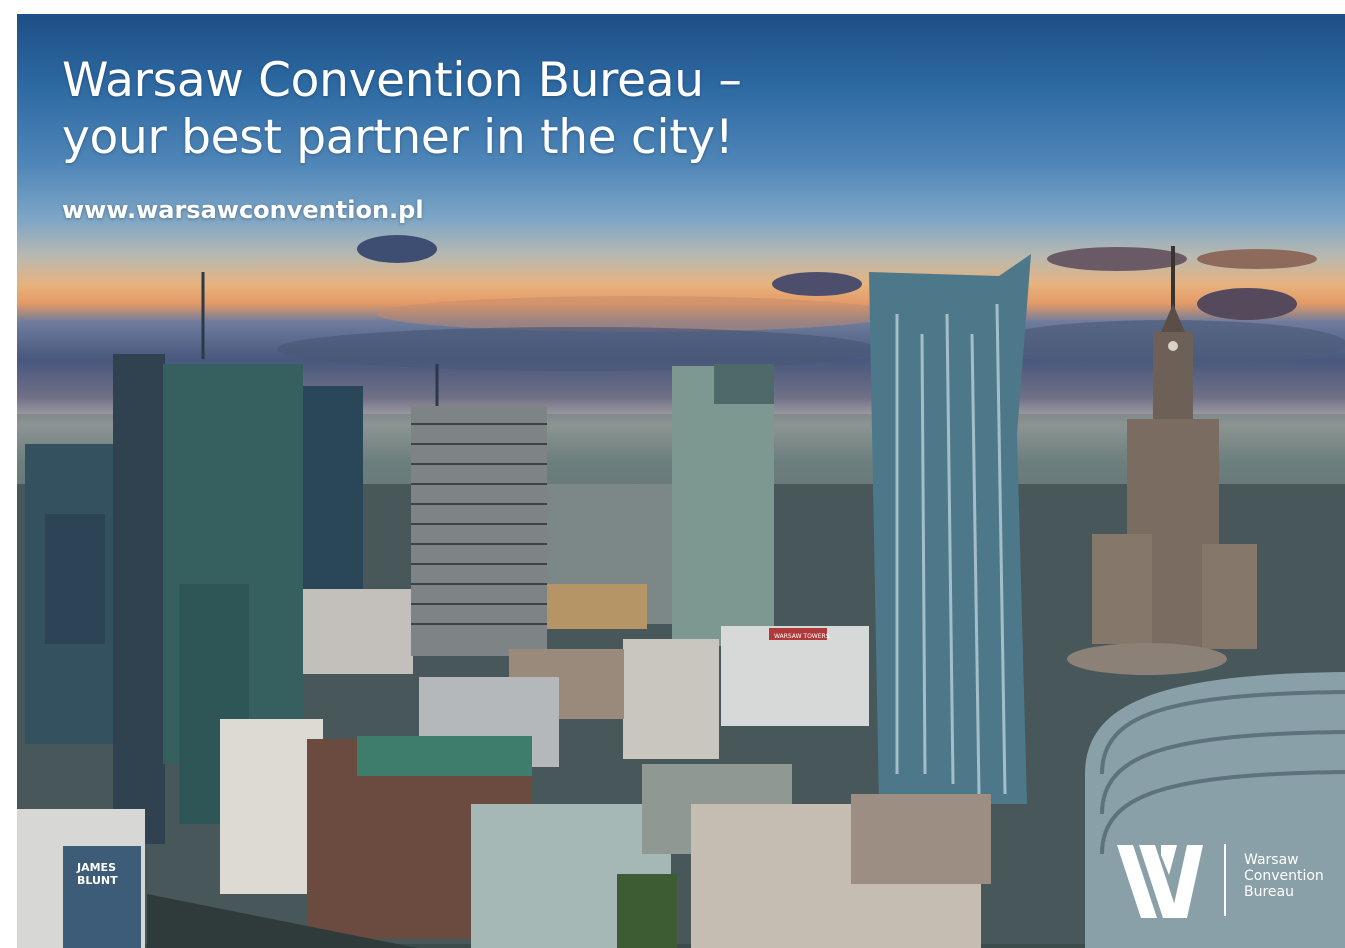 Image resolution: width=1345 pixels, height=948 pixels. Describe the element at coordinates (139, 599) in the screenshot. I see `ey-tower` at that location.